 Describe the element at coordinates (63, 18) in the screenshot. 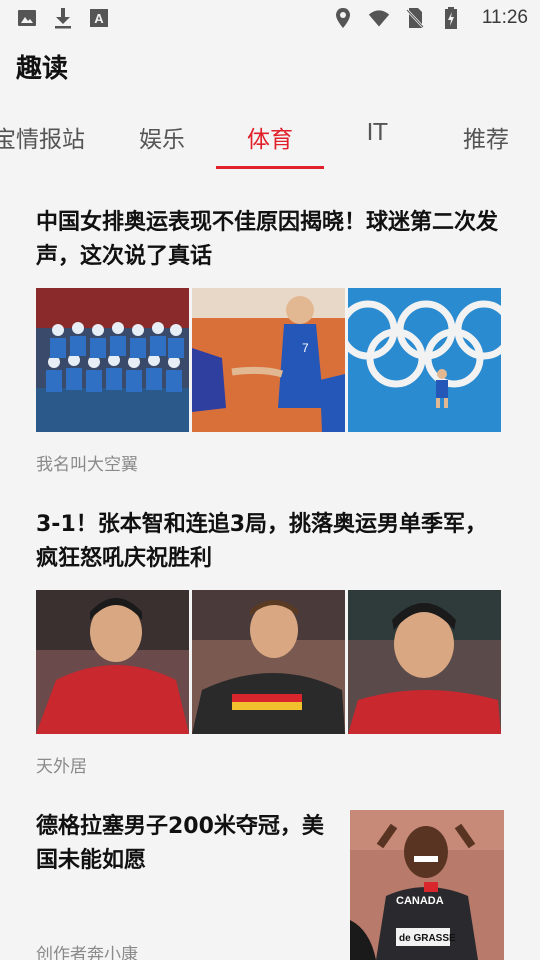

I see `download-icon` at that location.